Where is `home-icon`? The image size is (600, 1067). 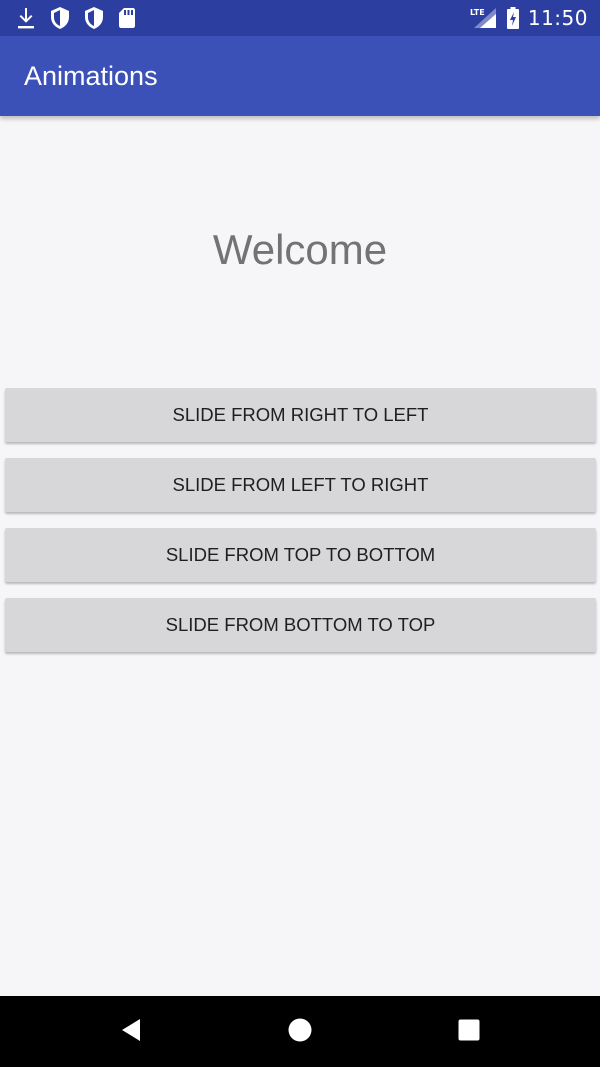
home-icon is located at coordinates (300, 1032).